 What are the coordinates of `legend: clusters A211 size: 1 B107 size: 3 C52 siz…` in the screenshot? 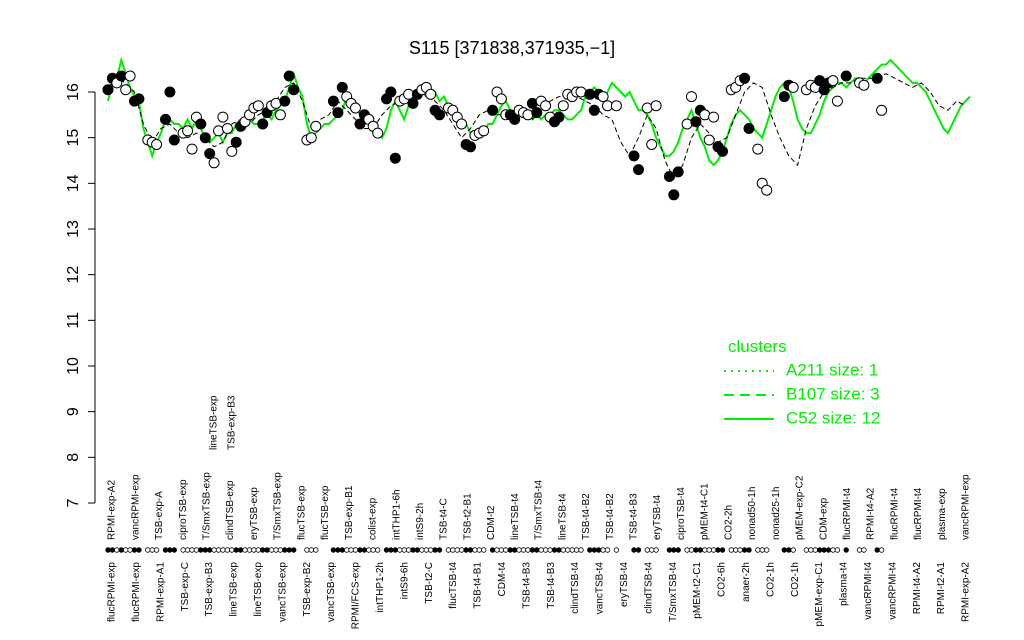 It's located at (802, 382).